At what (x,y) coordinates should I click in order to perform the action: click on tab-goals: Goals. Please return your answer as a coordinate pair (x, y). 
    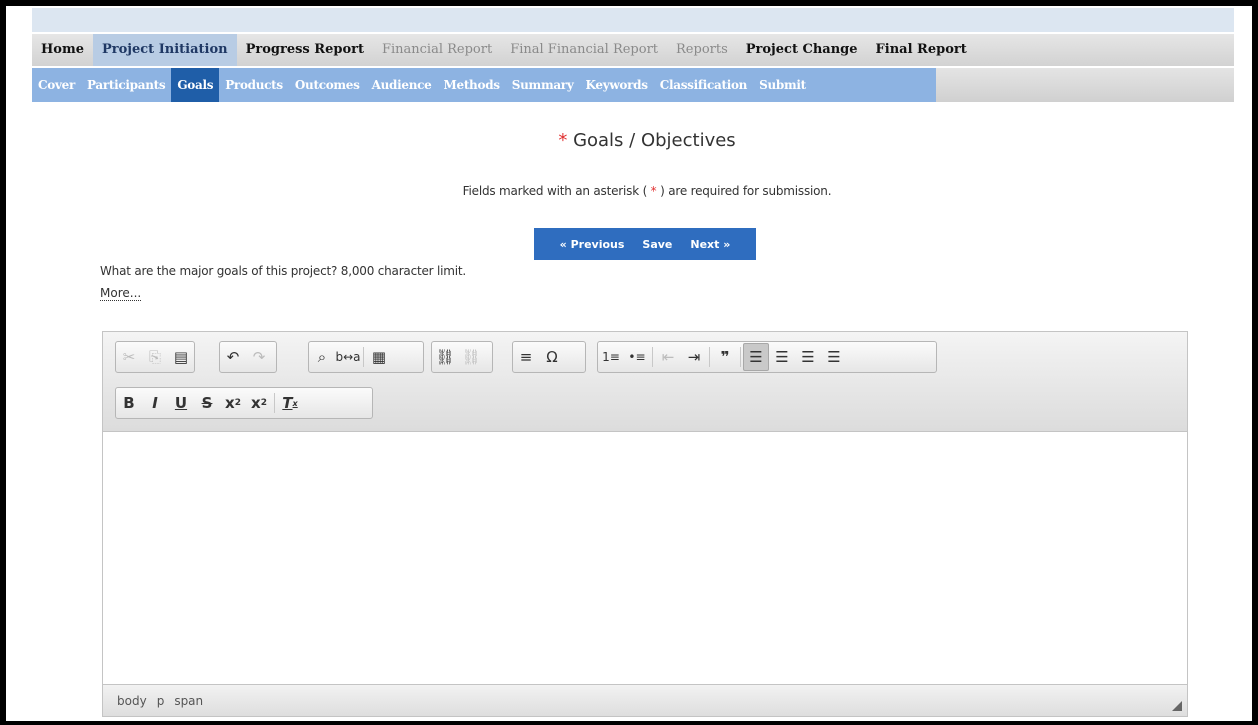
    Looking at the image, I should click on (195, 85).